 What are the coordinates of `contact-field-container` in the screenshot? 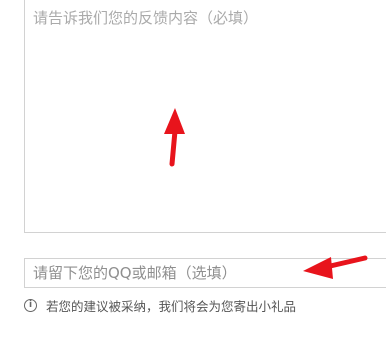 It's located at (205, 273).